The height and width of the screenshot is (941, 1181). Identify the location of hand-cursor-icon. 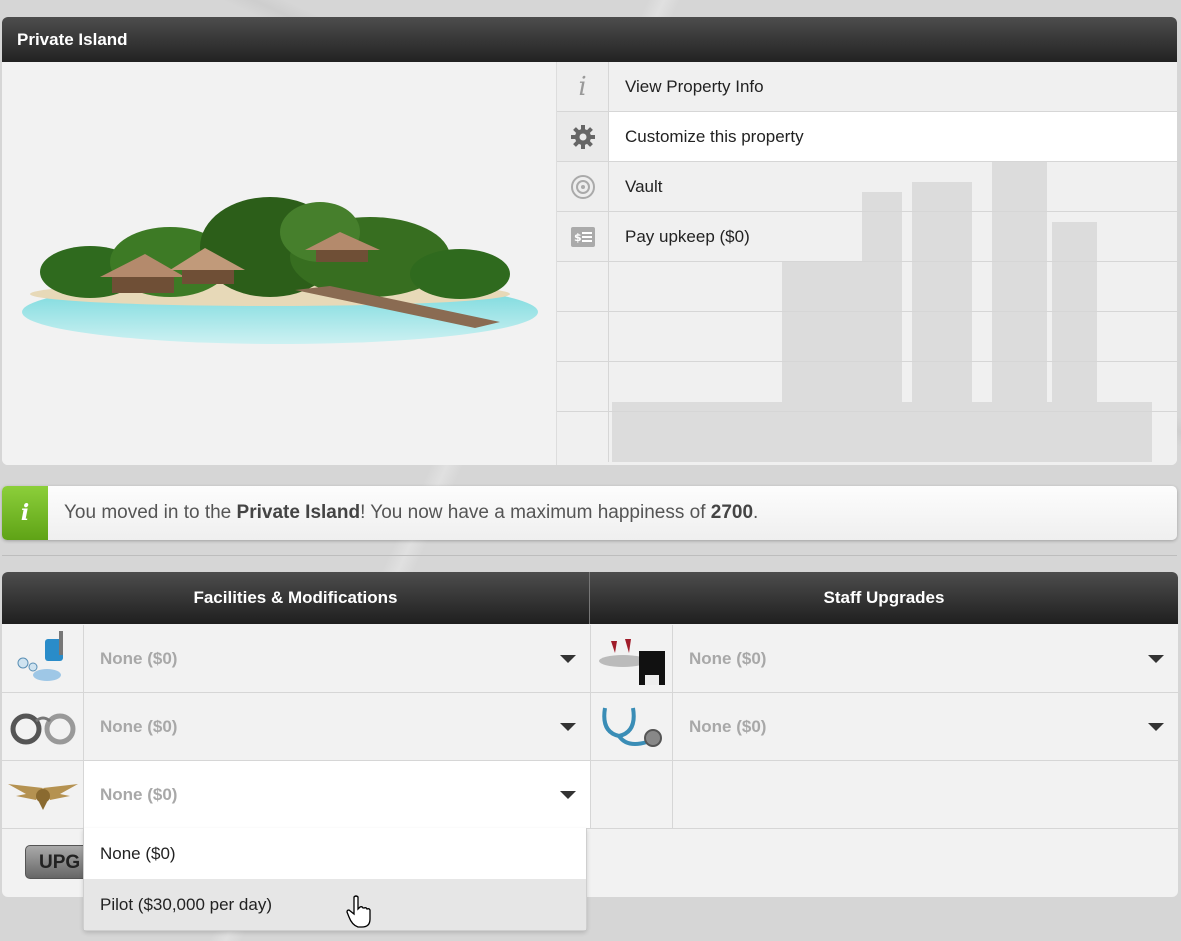
(358, 911).